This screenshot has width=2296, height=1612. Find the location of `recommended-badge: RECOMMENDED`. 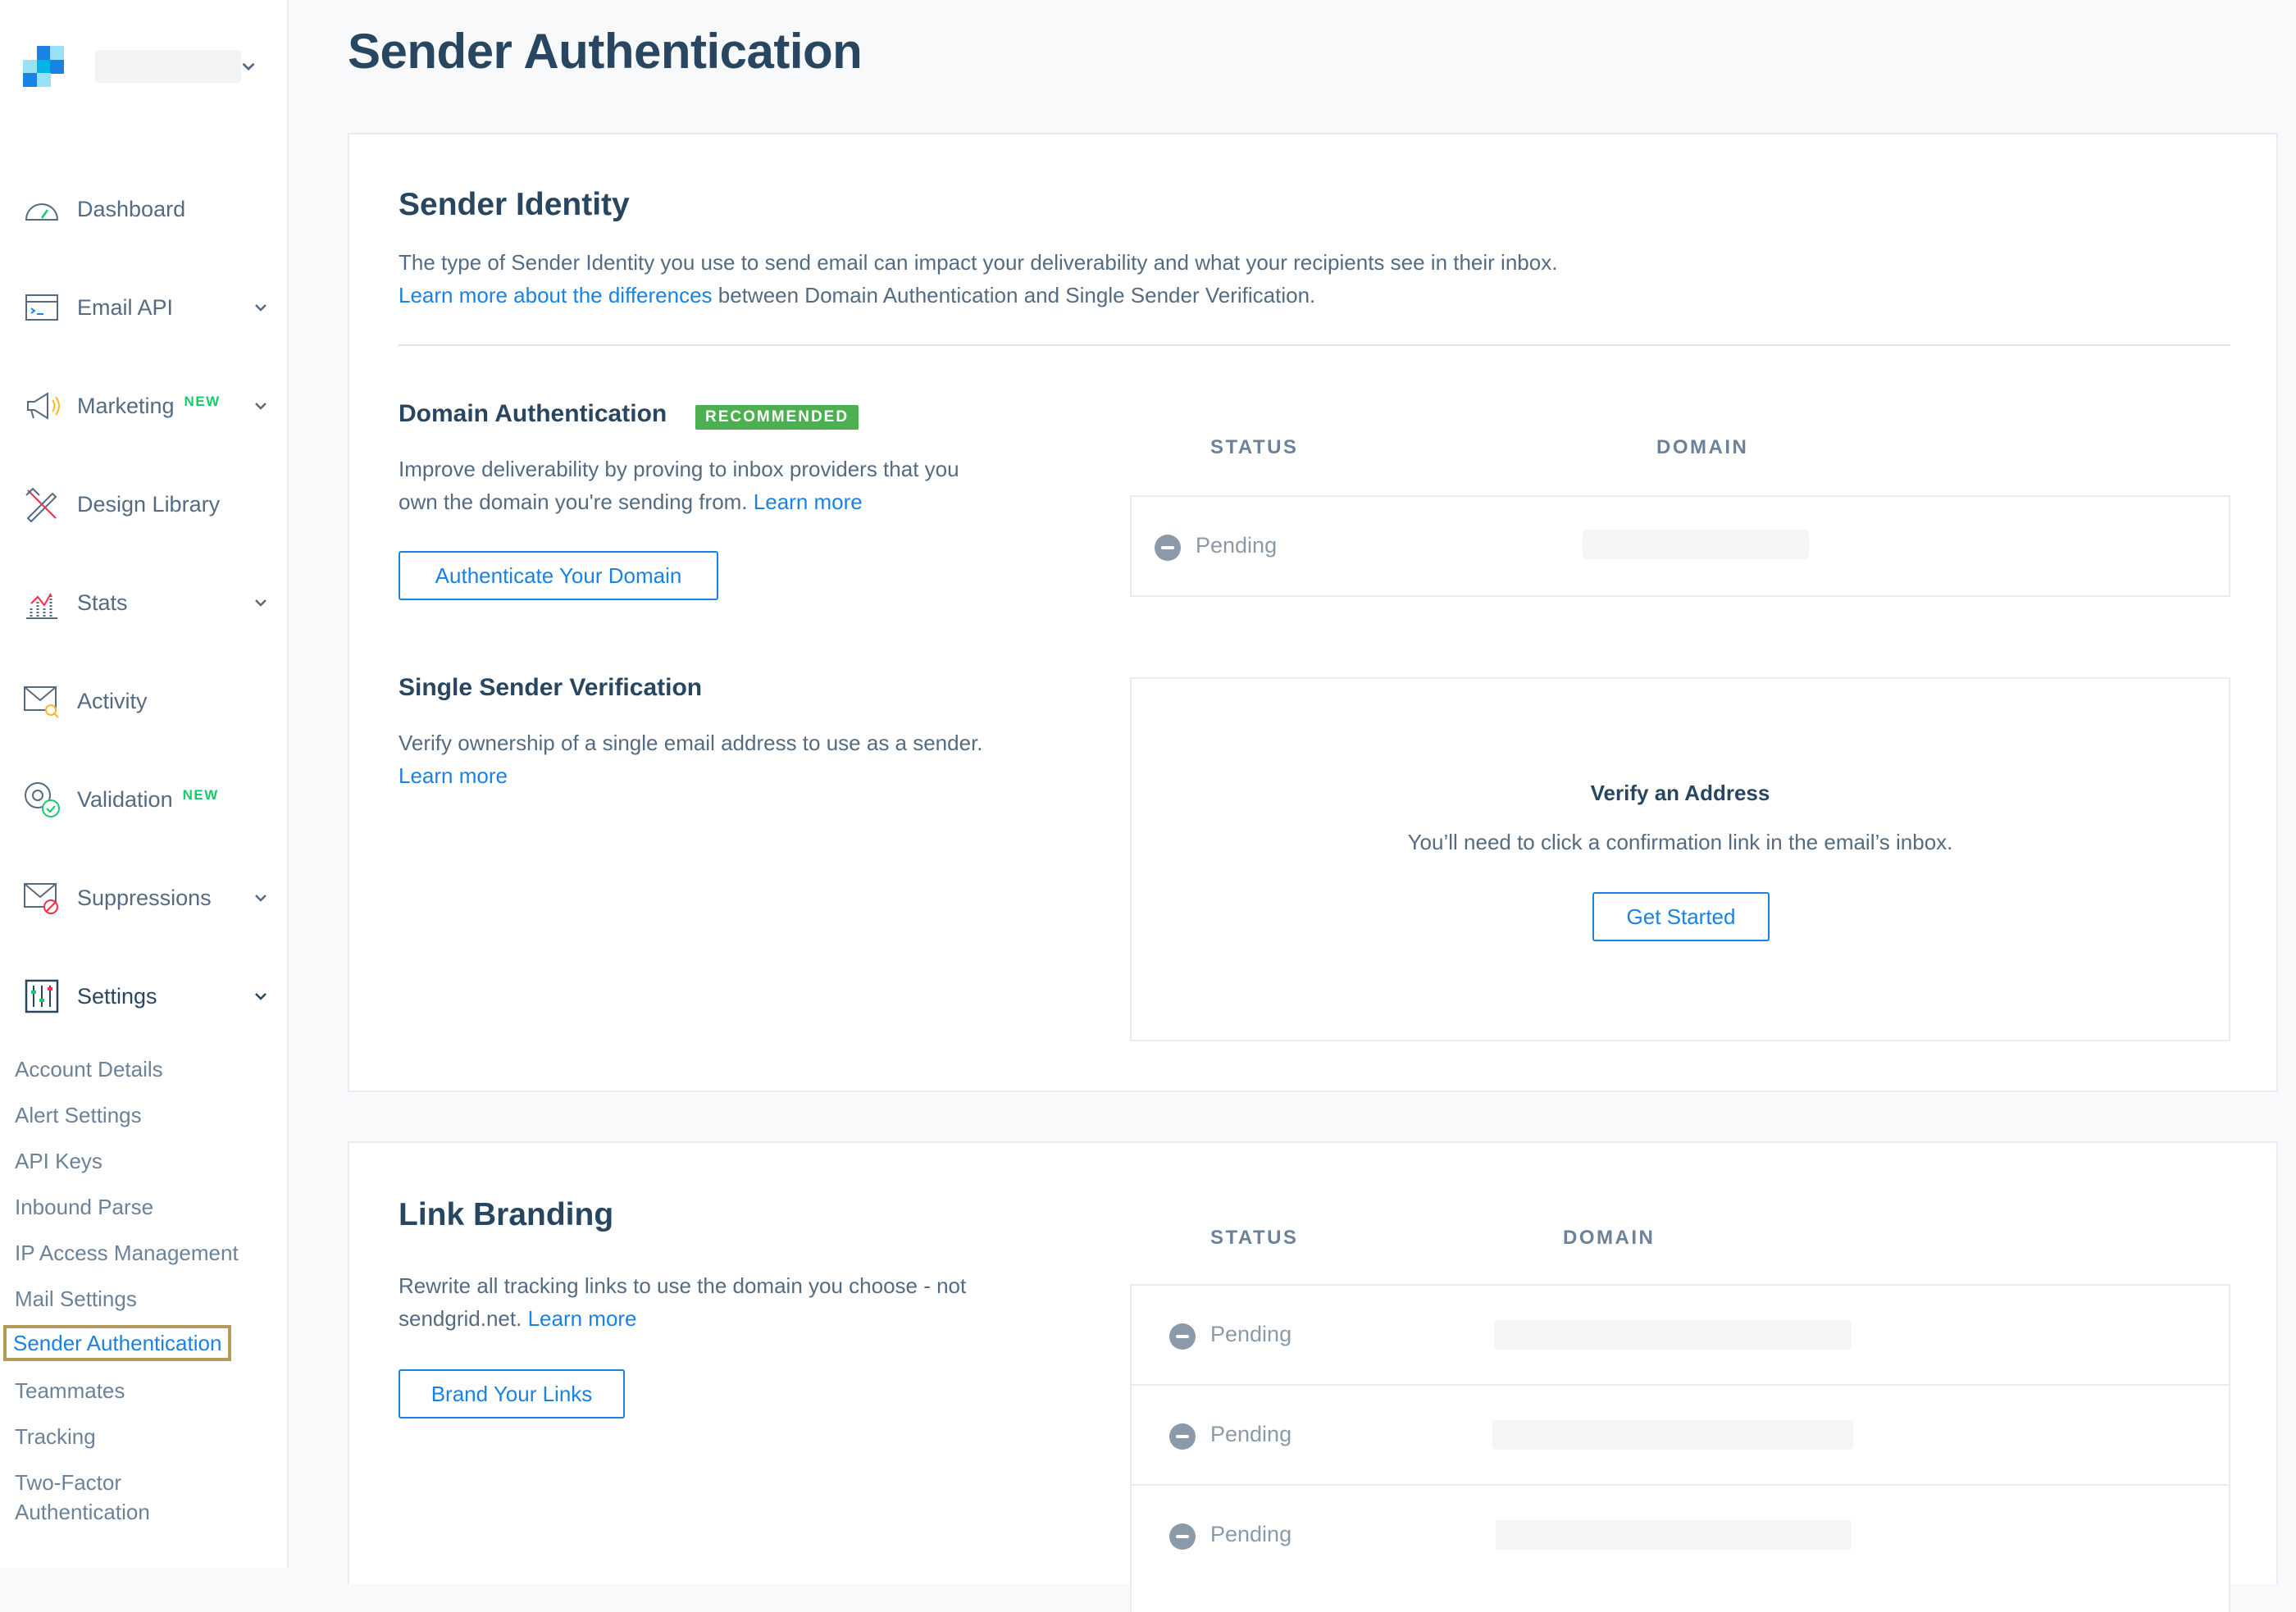

recommended-badge: RECOMMENDED is located at coordinates (777, 417).